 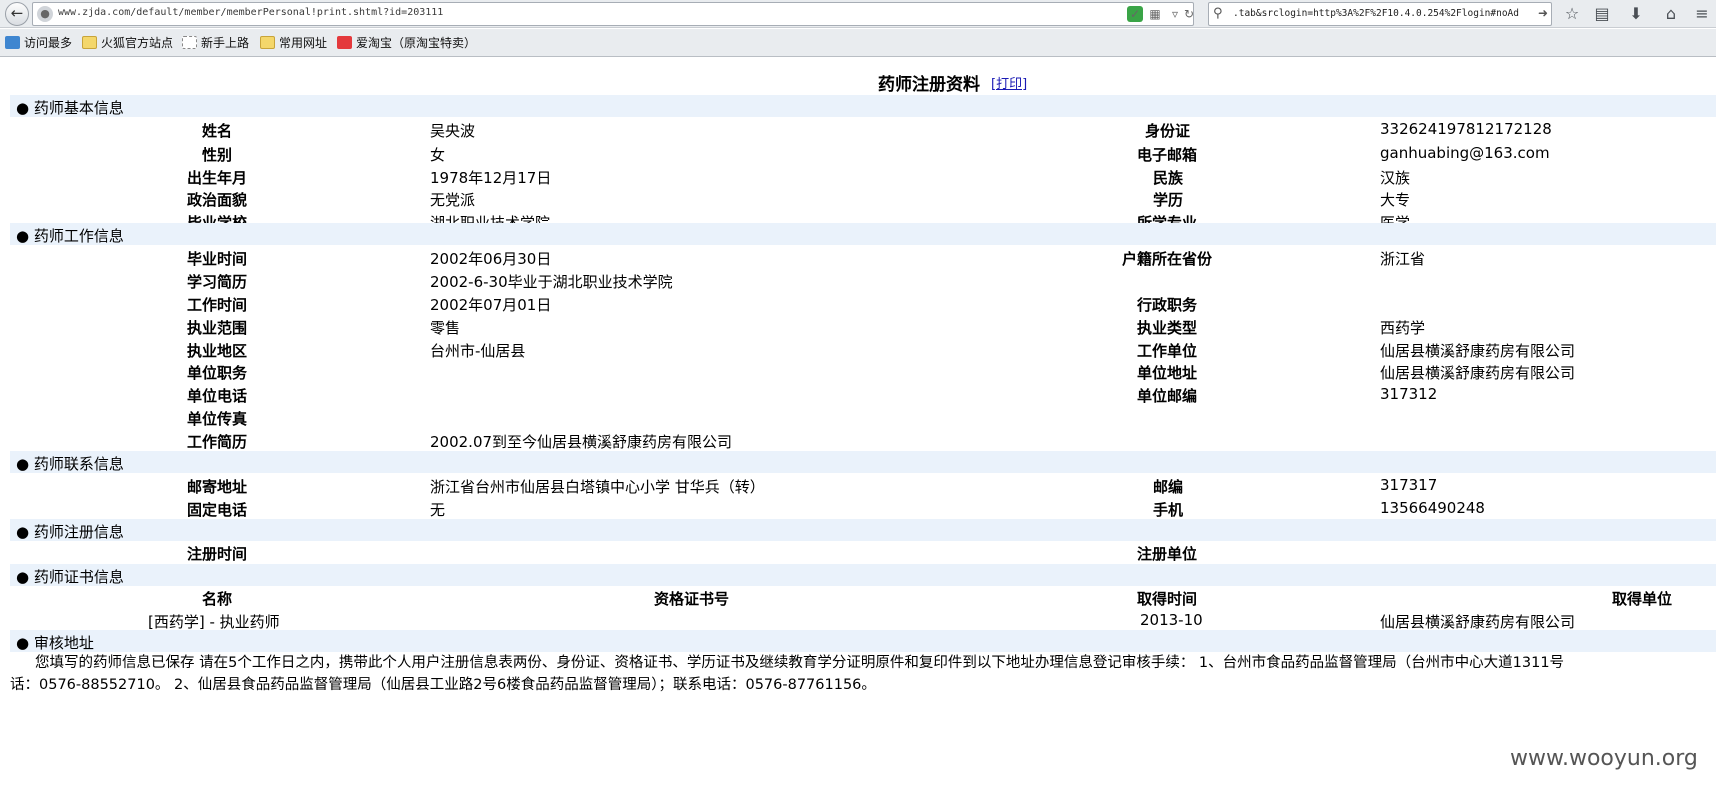 What do you see at coordinates (581, 442) in the screenshot?
I see `work-resume-value: 2002.07到至今仙居县横溪舒康药房有限公司` at bounding box center [581, 442].